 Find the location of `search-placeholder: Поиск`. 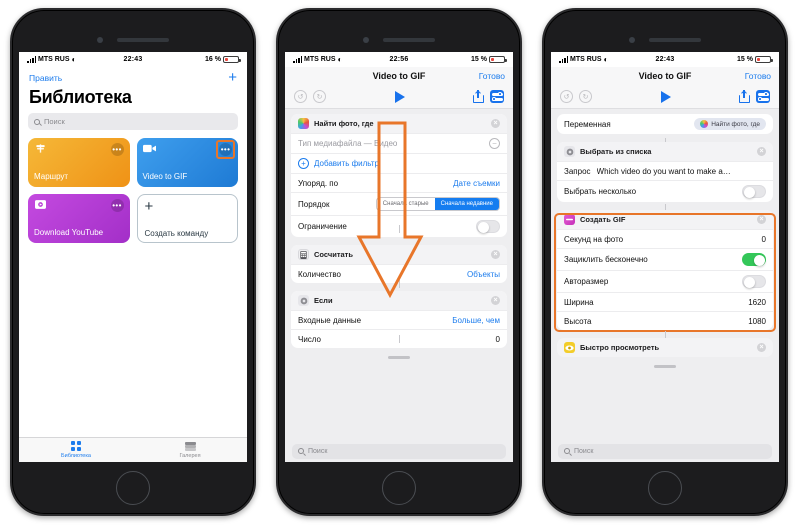

search-placeholder: Поиск is located at coordinates (584, 451).